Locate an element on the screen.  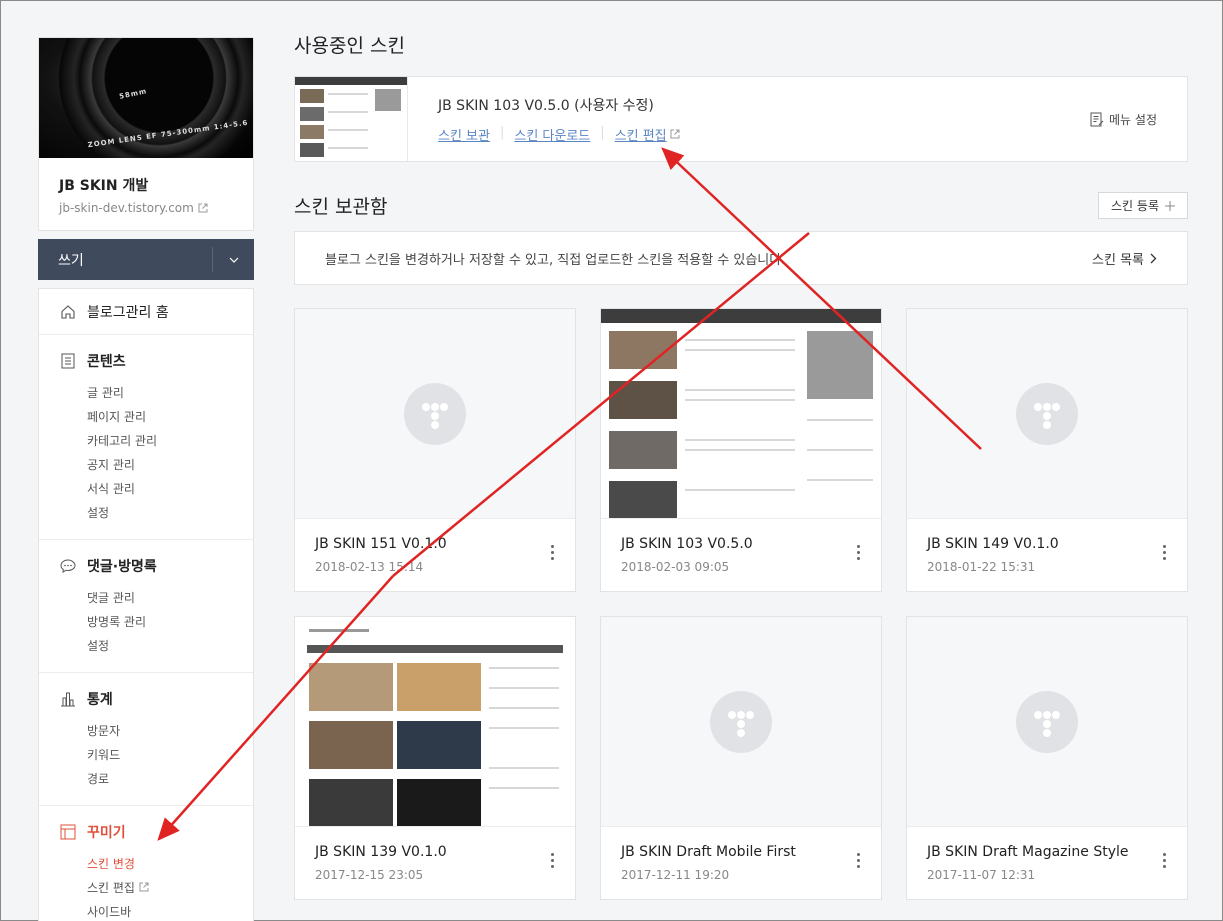
skin-date: 2017-11-07 12:31 is located at coordinates (981, 875).